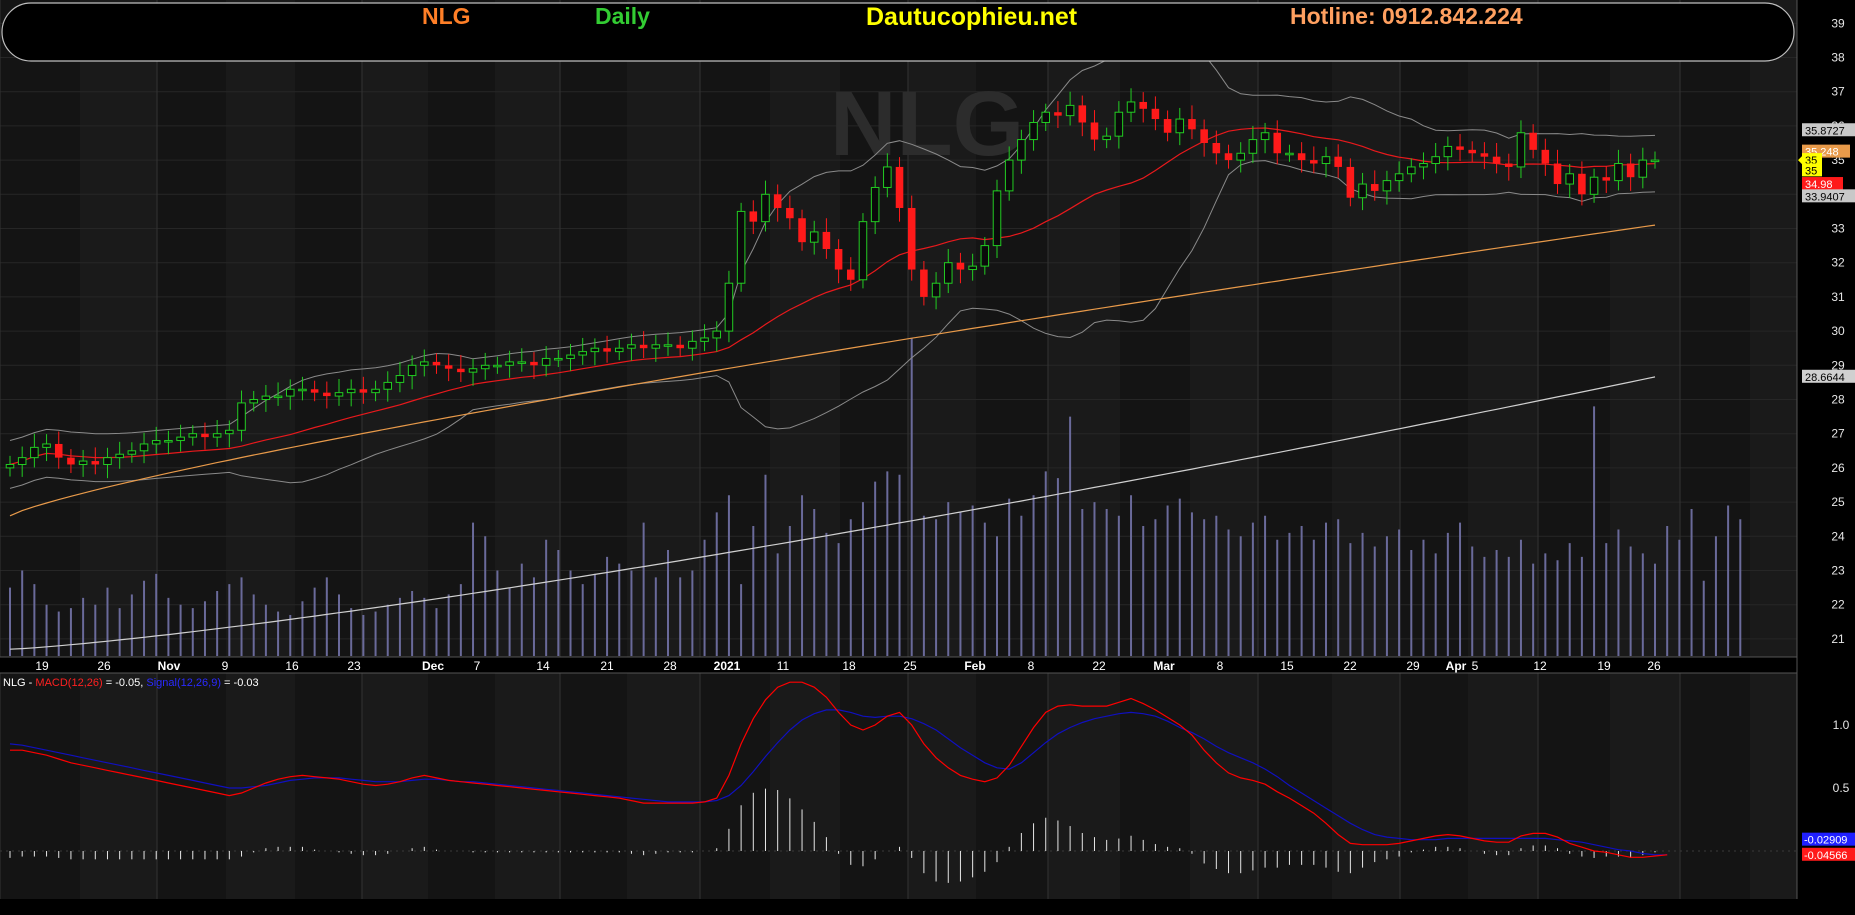 The width and height of the screenshot is (1855, 915). Describe the element at coordinates (1825, 378) in the screenshot. I see `price-tag-label: 28.6644` at that location.